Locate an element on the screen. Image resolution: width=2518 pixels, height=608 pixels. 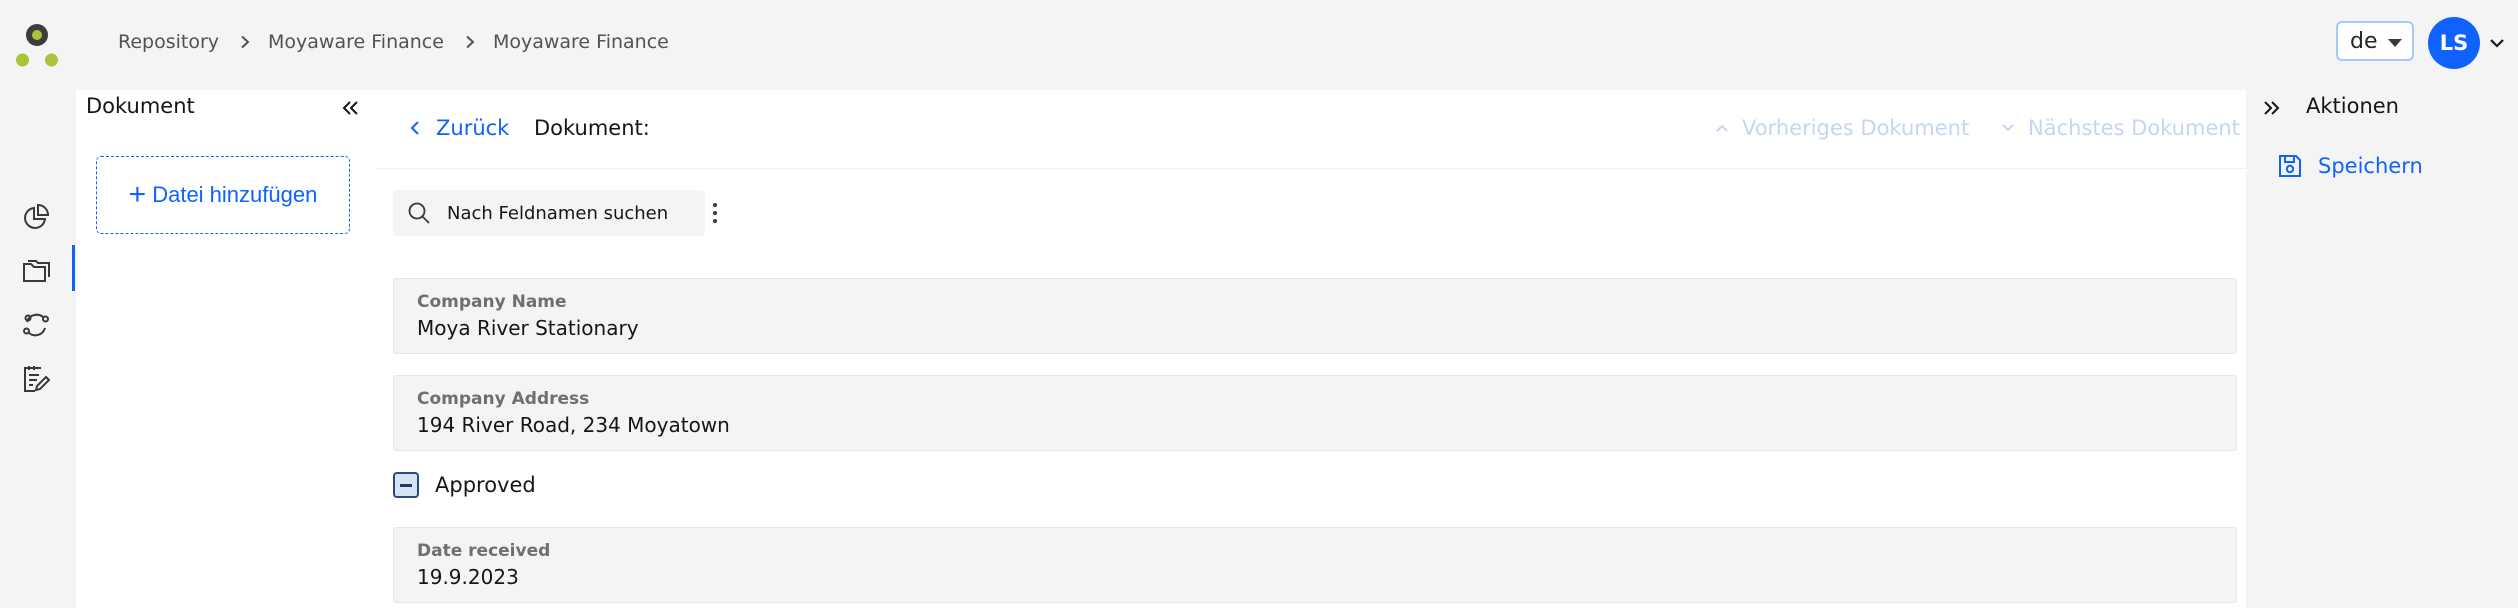
back-link: Zurück is located at coordinates (457, 128).